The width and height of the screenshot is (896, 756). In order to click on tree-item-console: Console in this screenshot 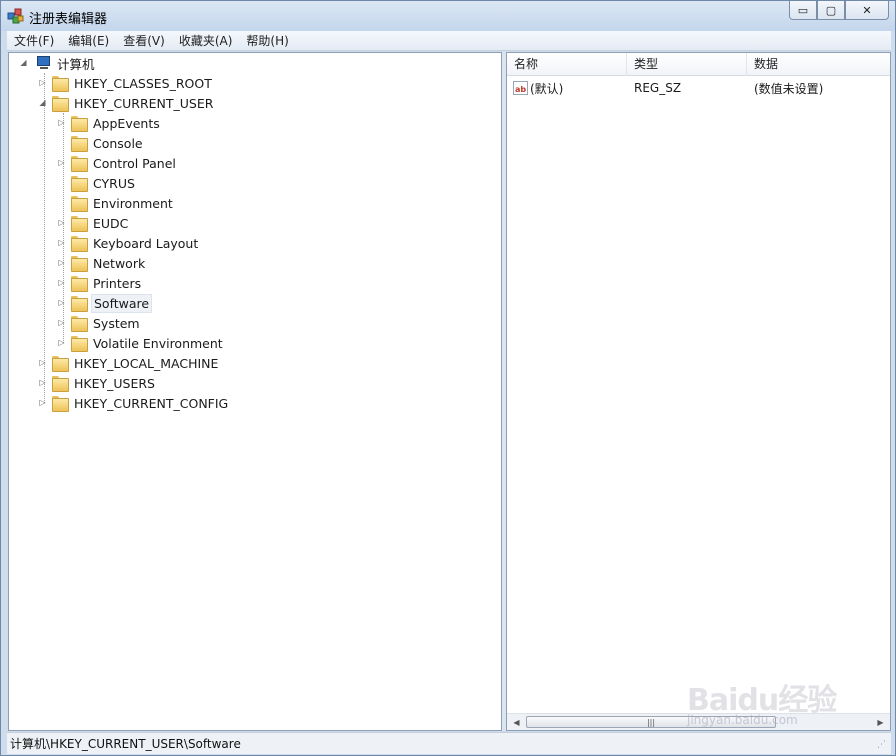, I will do `click(101, 143)`.